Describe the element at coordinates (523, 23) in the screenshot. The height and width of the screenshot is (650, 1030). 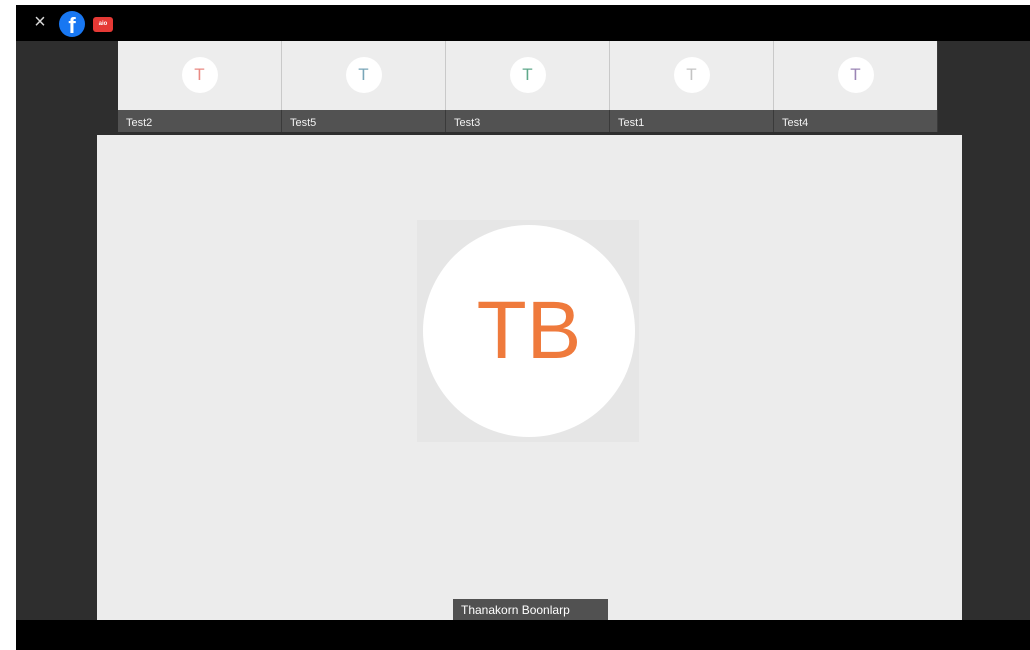
I see `top-bar: × f aio` at that location.